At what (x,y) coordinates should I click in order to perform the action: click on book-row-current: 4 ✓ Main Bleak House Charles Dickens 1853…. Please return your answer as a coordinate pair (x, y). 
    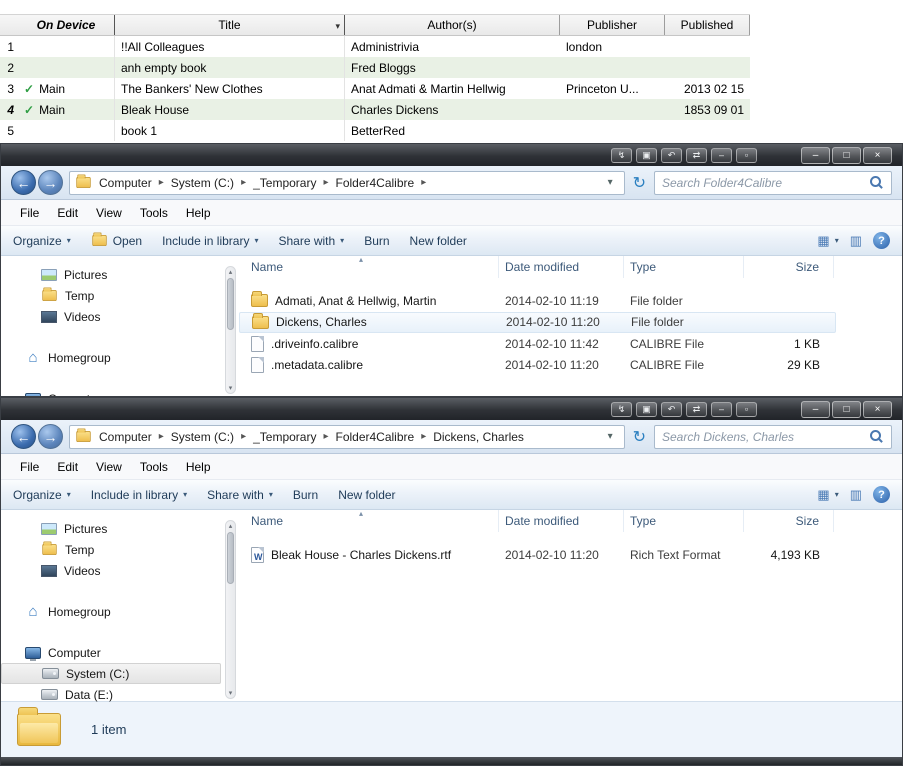
    Looking at the image, I should click on (375, 109).